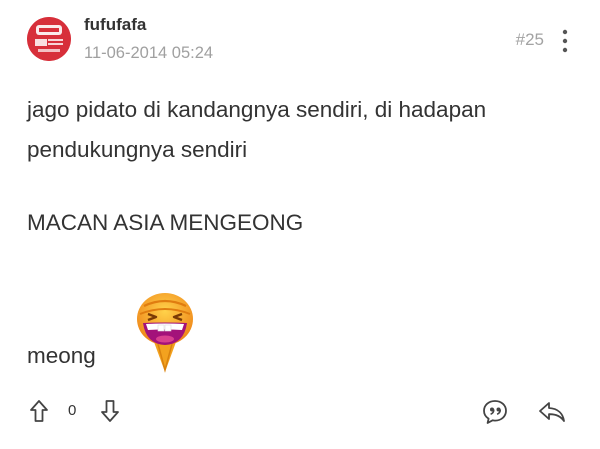 This screenshot has width=600, height=449. I want to click on post-timestamp: 11-06-2014 05:24, so click(149, 53).